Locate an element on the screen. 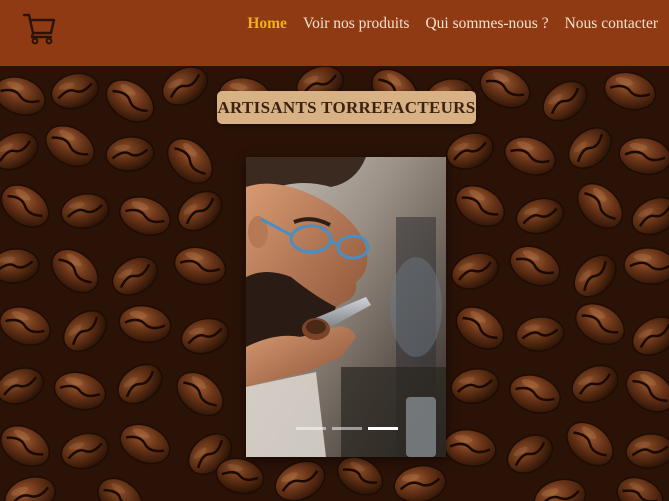  nav-home: Home is located at coordinates (267, 24).